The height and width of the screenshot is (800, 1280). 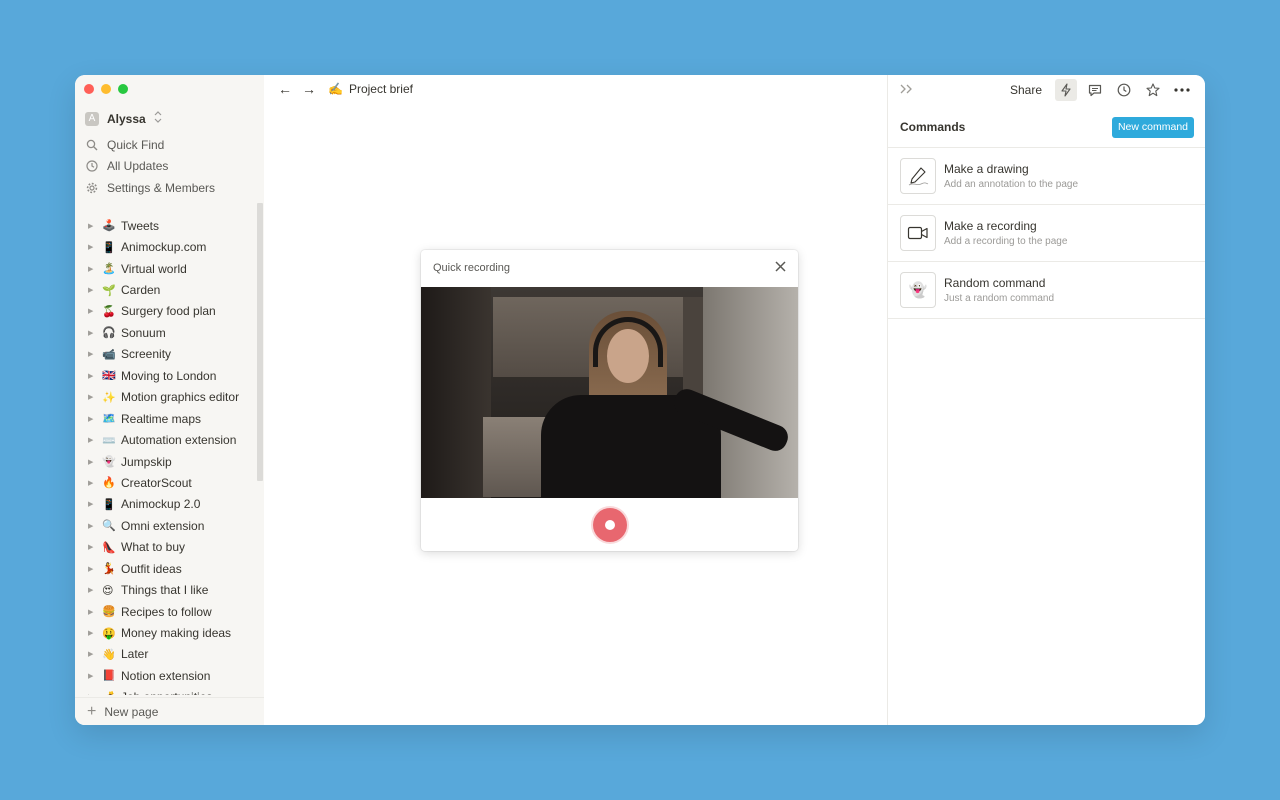 What do you see at coordinates (151, 568) in the screenshot?
I see `sidebar-page-label: Outfit ideas` at bounding box center [151, 568].